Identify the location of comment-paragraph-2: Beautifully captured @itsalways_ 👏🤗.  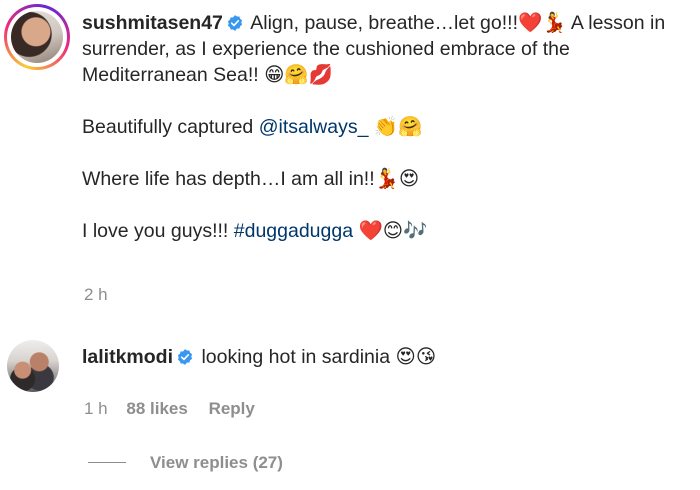
(388, 127).